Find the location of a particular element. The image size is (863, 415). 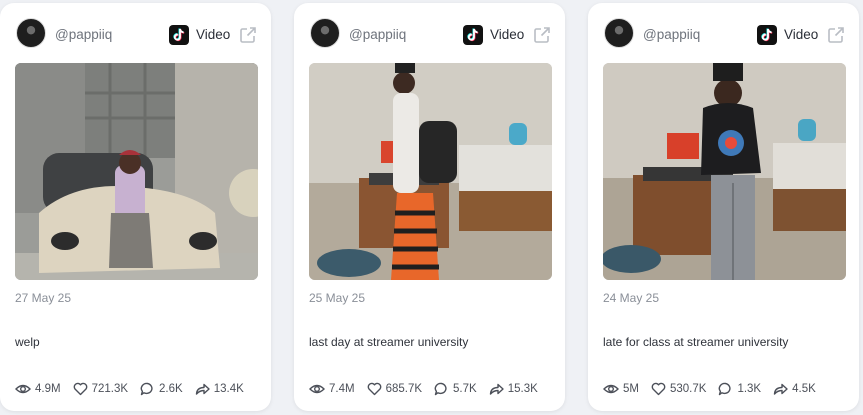

post-stats: 4.9M 721.3K 2.6K 13.4K is located at coordinates (135, 389).